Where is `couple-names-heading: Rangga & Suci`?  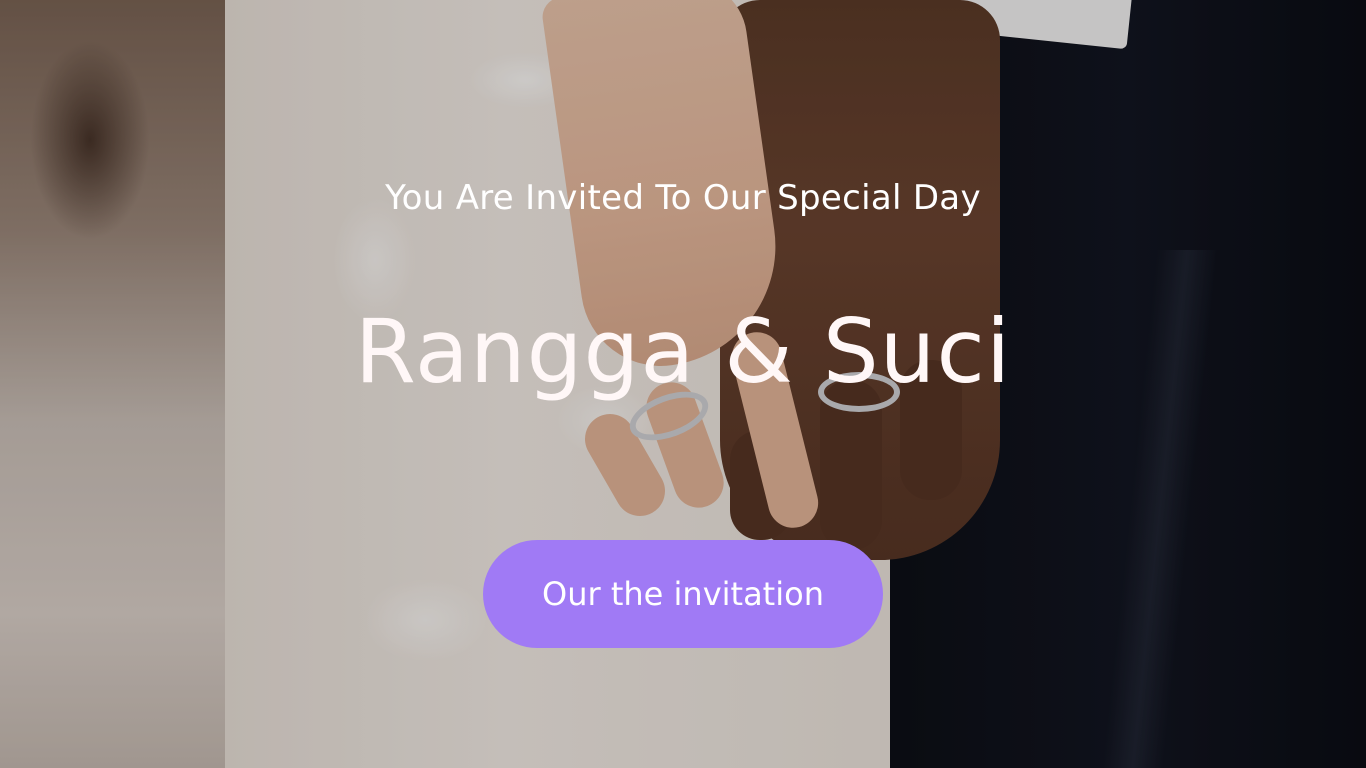
couple-names-heading: Rangga & Suci is located at coordinates (683, 351).